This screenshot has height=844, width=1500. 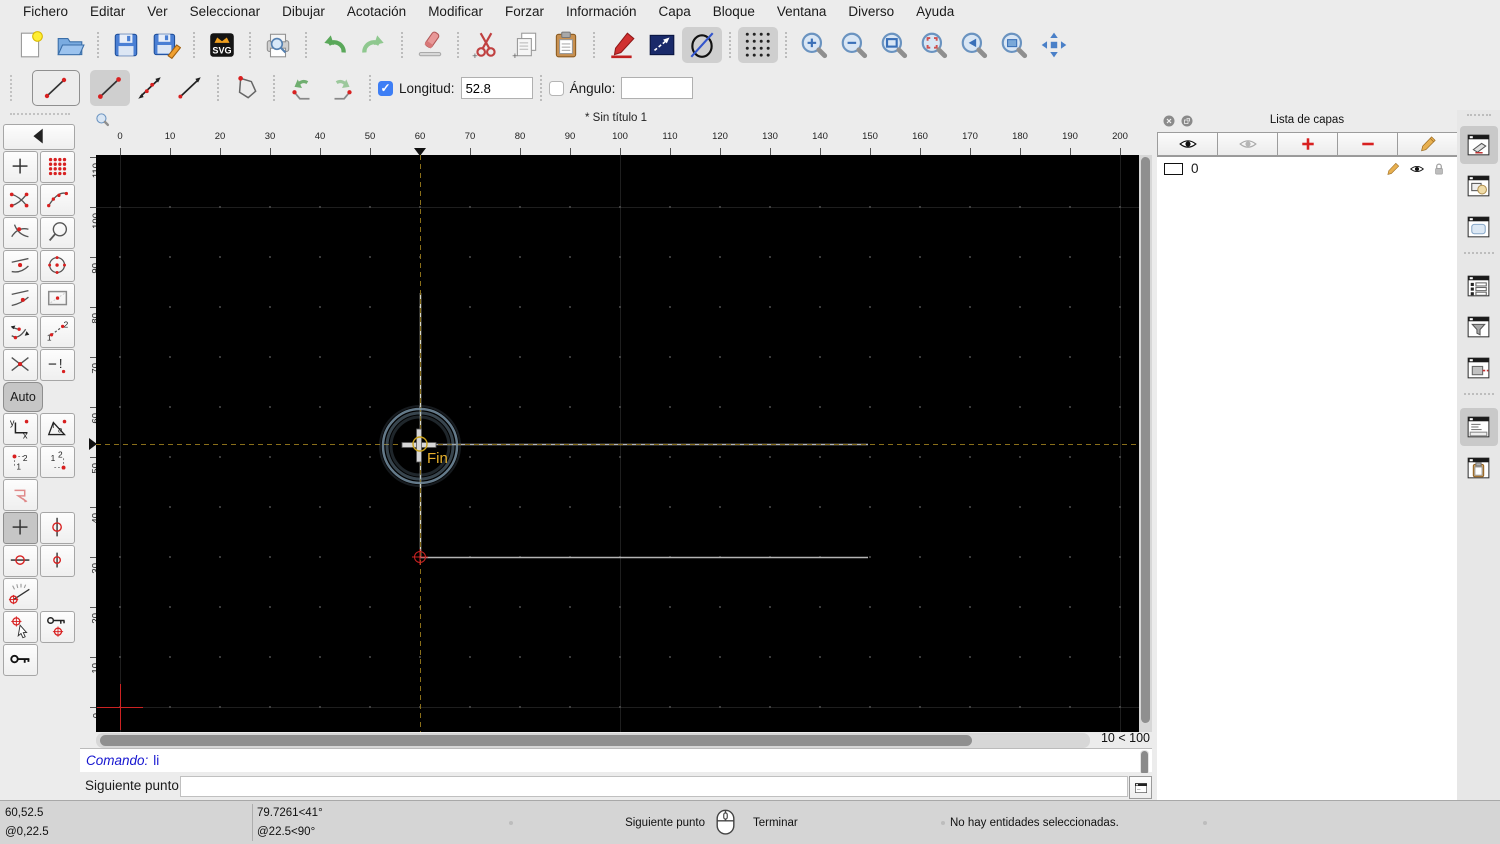 What do you see at coordinates (1144, 763) in the screenshot?
I see `command-scroll-thumb` at bounding box center [1144, 763].